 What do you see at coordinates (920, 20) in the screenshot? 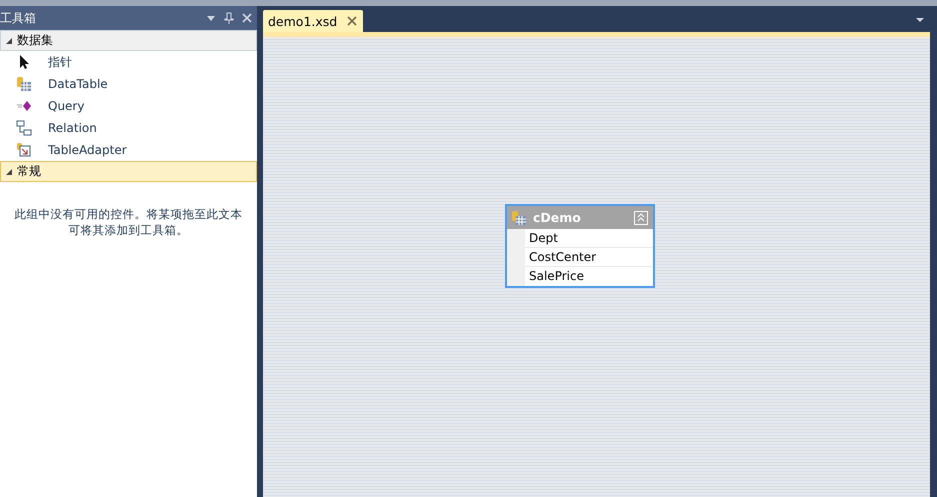
I see `dropdown-icon` at bounding box center [920, 20].